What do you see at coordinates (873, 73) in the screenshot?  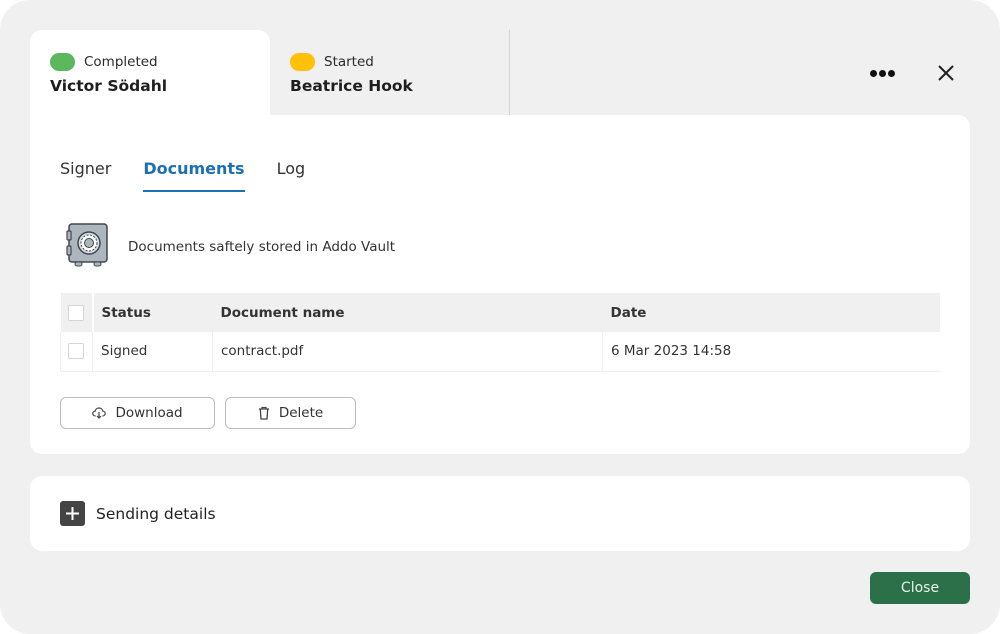 I see `more-horizontal-icon` at bounding box center [873, 73].